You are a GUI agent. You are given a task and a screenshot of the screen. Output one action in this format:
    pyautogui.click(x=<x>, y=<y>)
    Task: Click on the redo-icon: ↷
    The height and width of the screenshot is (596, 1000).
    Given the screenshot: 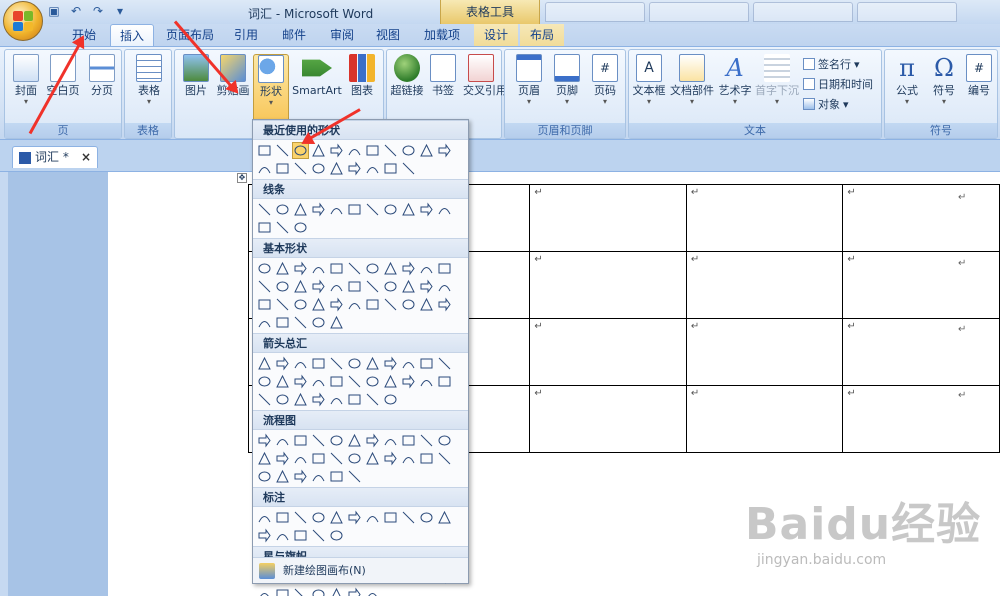 What is the action you would take?
    pyautogui.click(x=98, y=11)
    